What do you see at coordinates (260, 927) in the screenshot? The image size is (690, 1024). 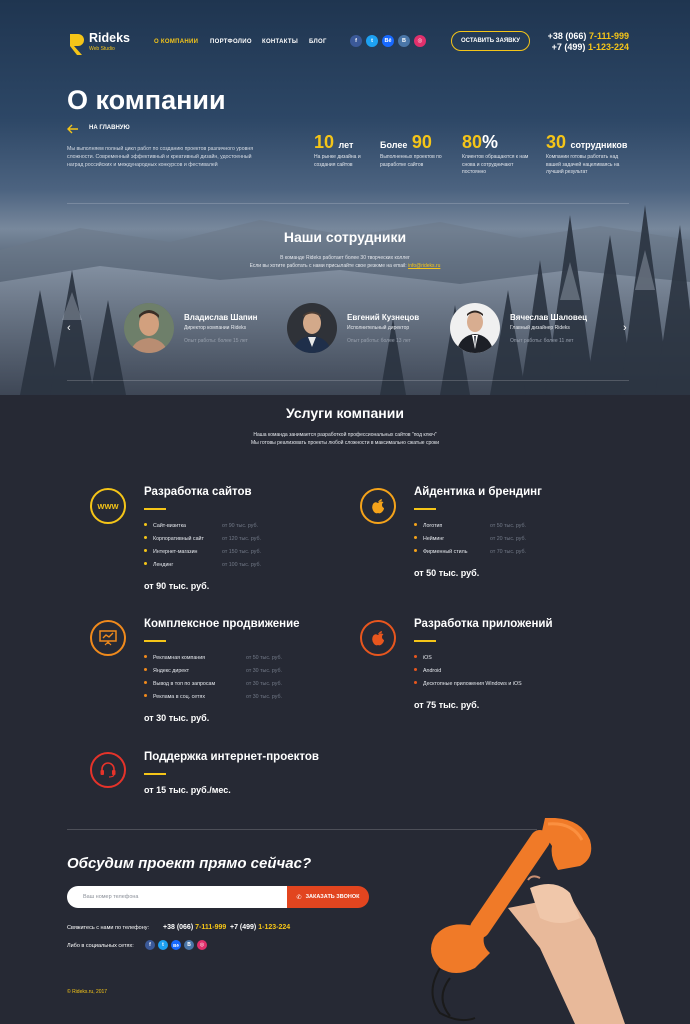 I see `contact-phone-secondary: +7 (499) 1-123-224` at bounding box center [260, 927].